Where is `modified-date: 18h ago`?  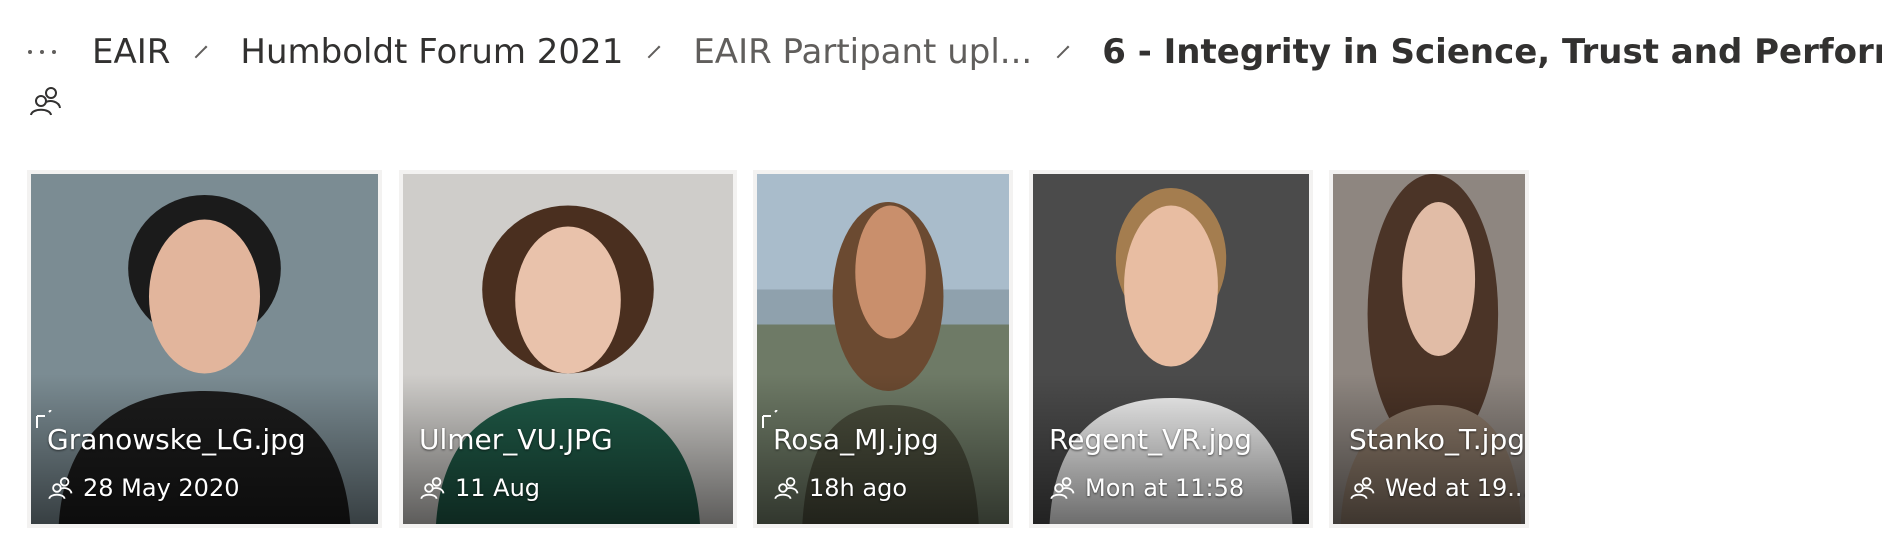 modified-date: 18h ago is located at coordinates (858, 488).